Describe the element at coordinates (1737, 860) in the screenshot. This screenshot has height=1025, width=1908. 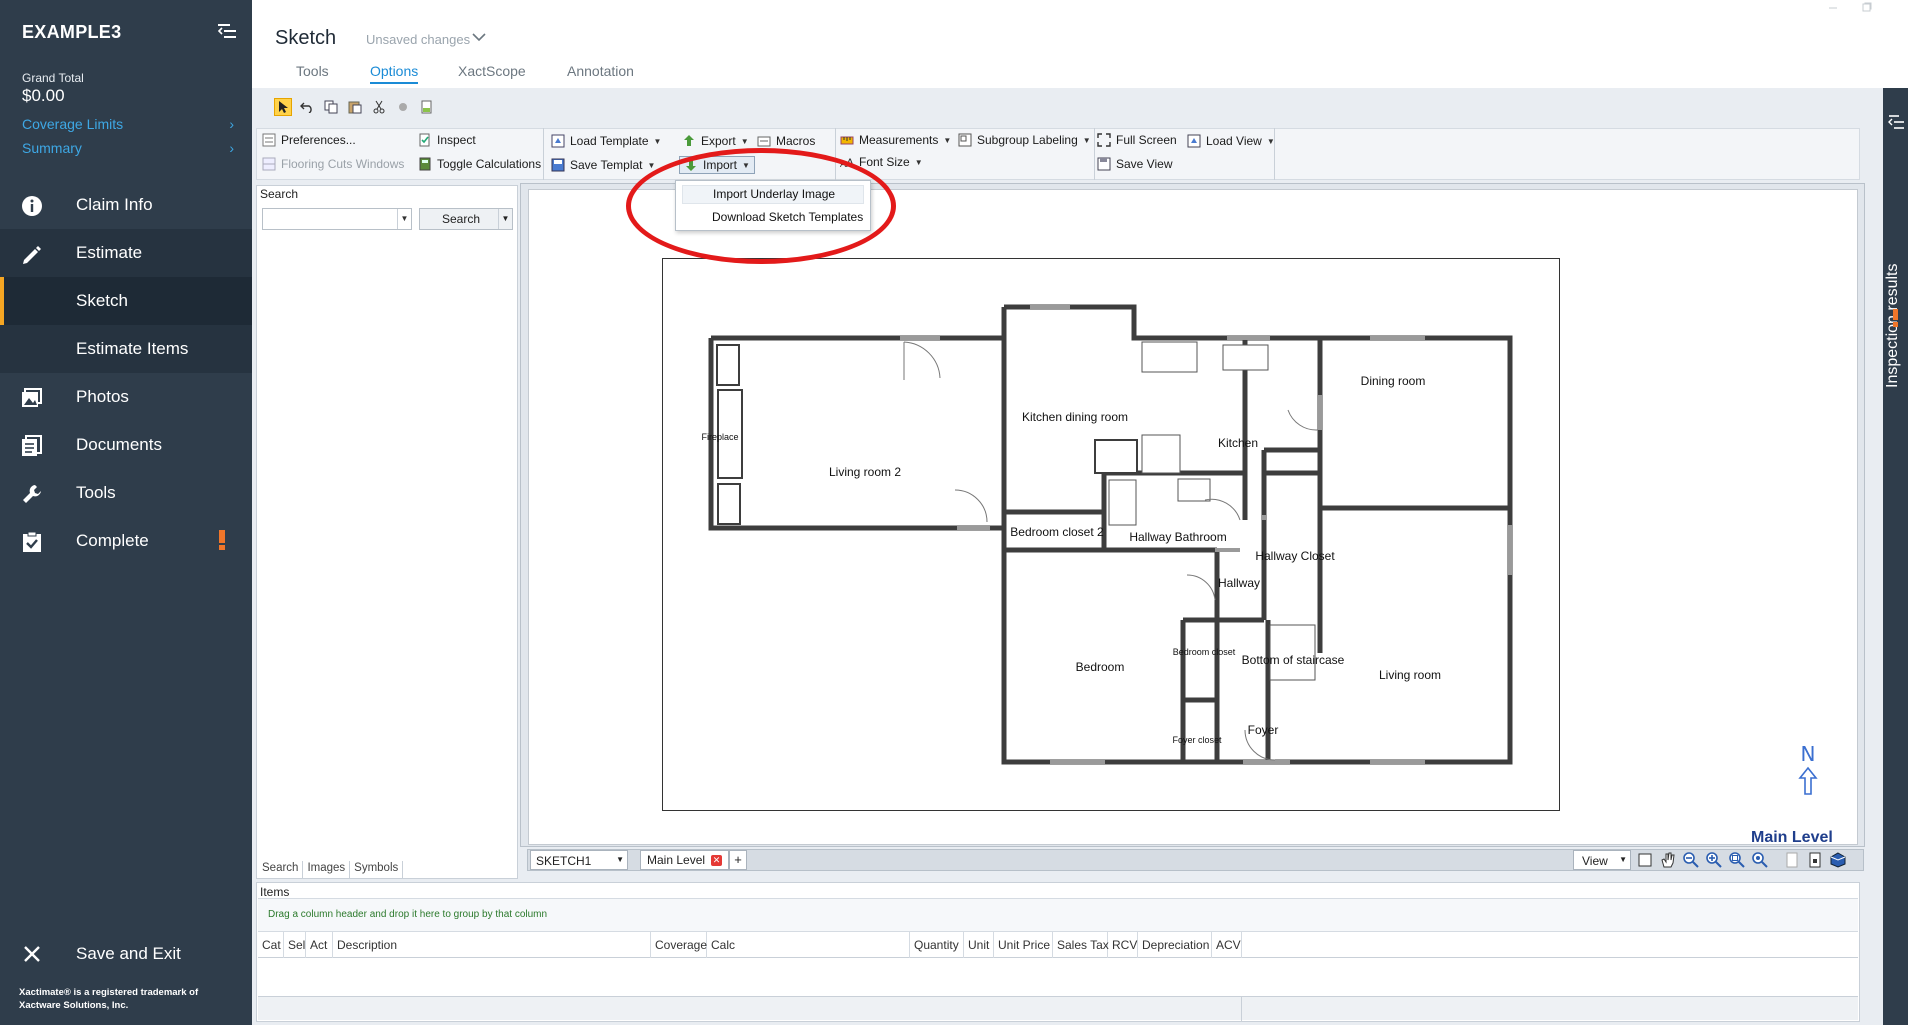
I see `zoom-fit-icon` at that location.